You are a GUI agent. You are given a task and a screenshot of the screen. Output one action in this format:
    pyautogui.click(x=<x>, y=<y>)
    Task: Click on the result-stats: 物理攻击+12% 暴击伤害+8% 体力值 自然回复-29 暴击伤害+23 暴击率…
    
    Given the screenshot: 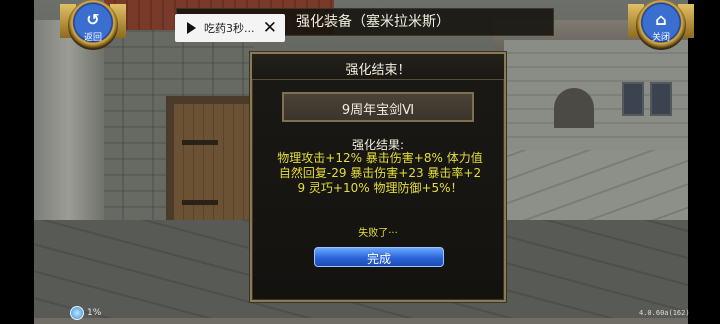 What is the action you would take?
    pyautogui.click(x=380, y=173)
    